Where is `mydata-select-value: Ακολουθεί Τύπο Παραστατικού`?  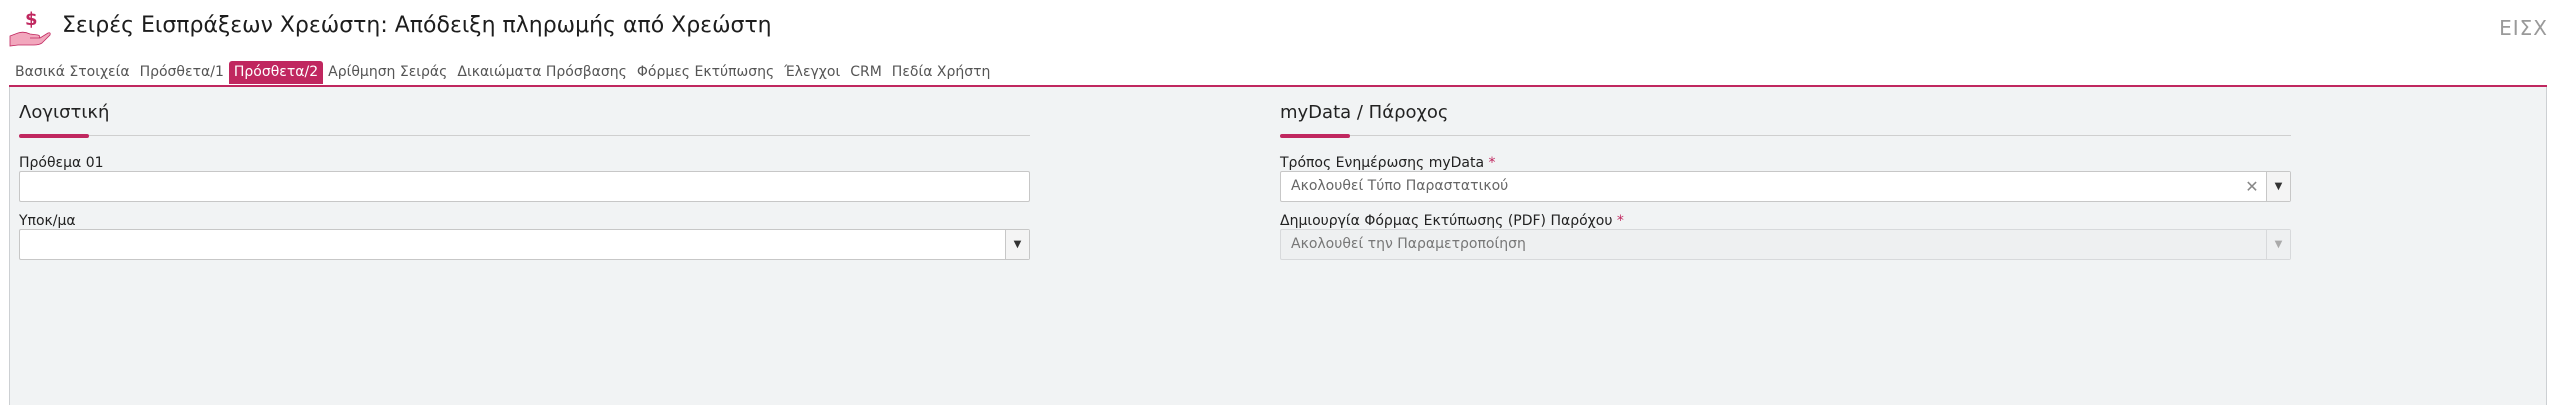 mydata-select-value: Ακολουθεί Τύπο Παραστατικού is located at coordinates (1400, 186).